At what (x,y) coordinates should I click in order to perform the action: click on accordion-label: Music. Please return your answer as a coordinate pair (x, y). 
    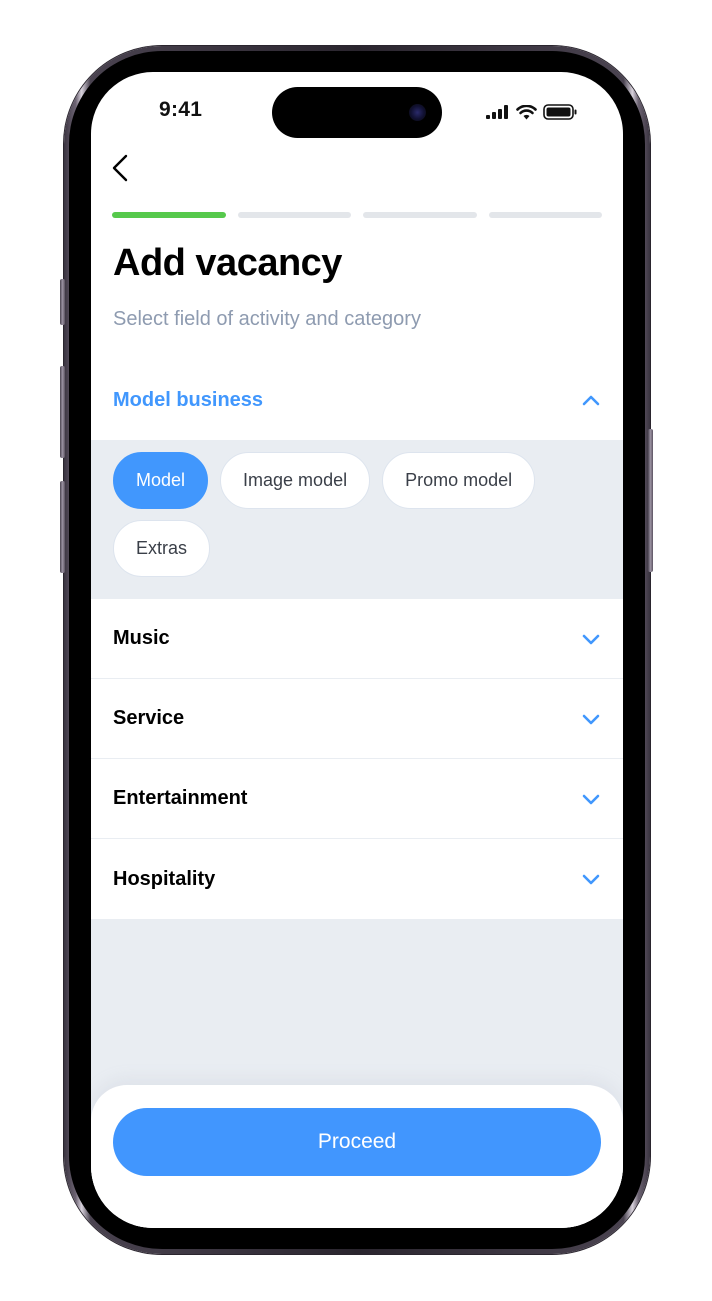
    Looking at the image, I should click on (141, 638).